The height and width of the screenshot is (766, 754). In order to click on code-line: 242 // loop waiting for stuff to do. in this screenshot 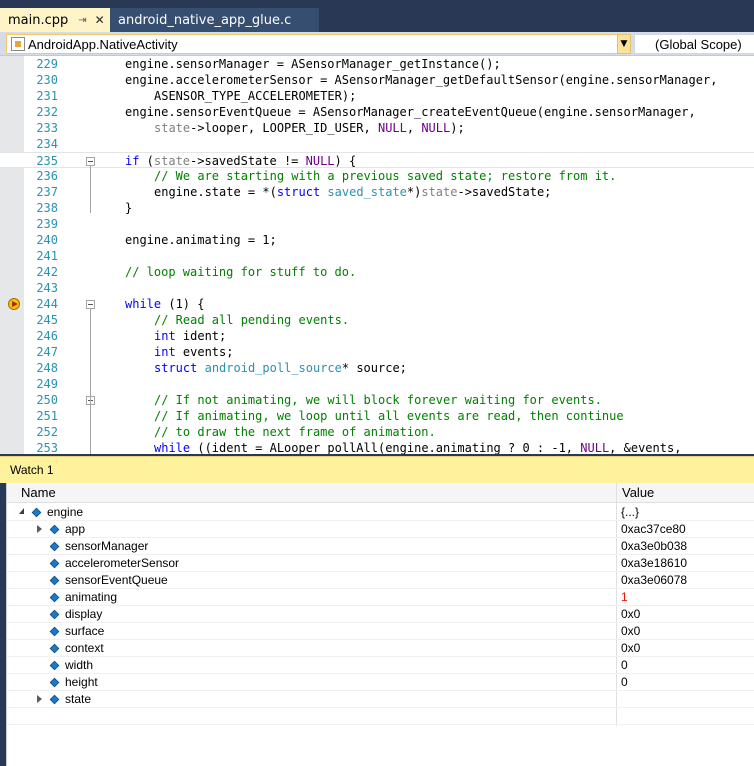, I will do `click(377, 272)`.